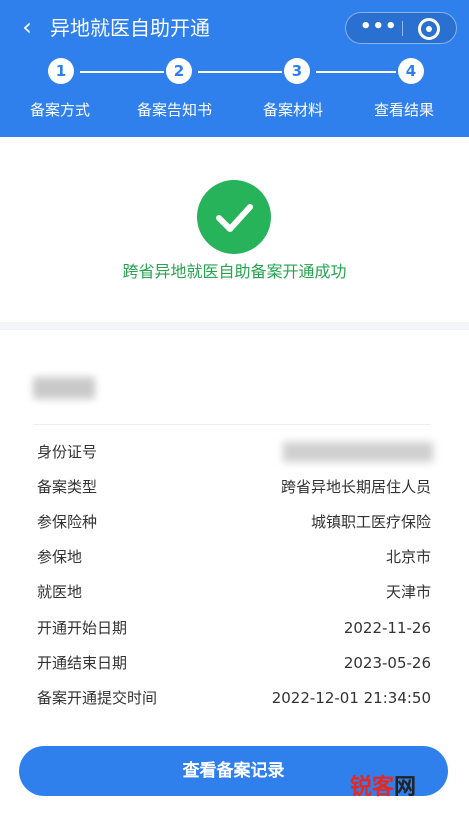  Describe the element at coordinates (355, 487) in the screenshot. I see `record-type-value: 跨省异地长期居住人员` at that location.